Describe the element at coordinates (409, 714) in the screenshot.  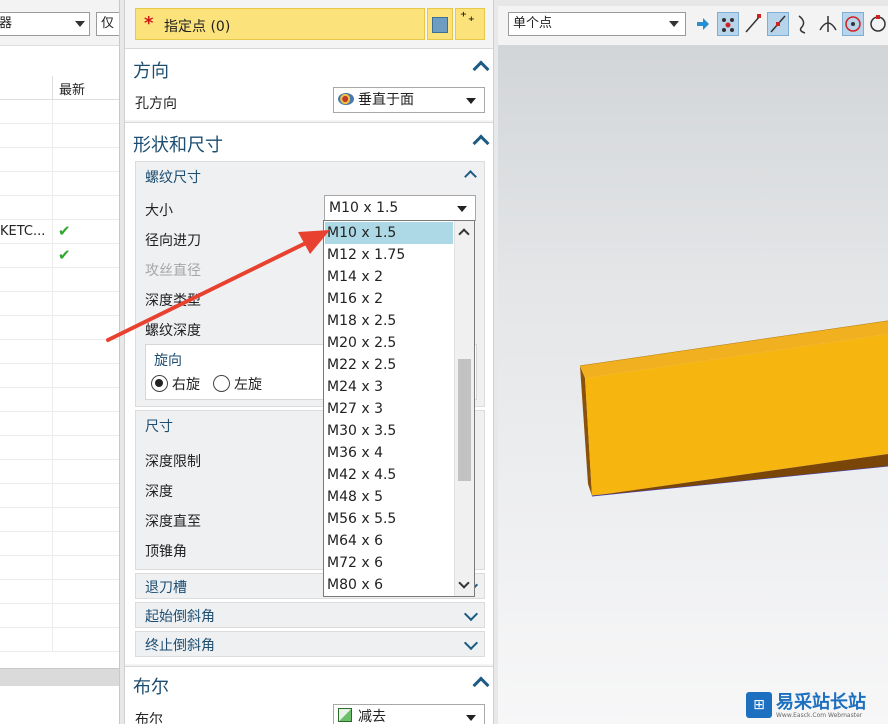
I see `boolean-dropdown: 减去` at that location.